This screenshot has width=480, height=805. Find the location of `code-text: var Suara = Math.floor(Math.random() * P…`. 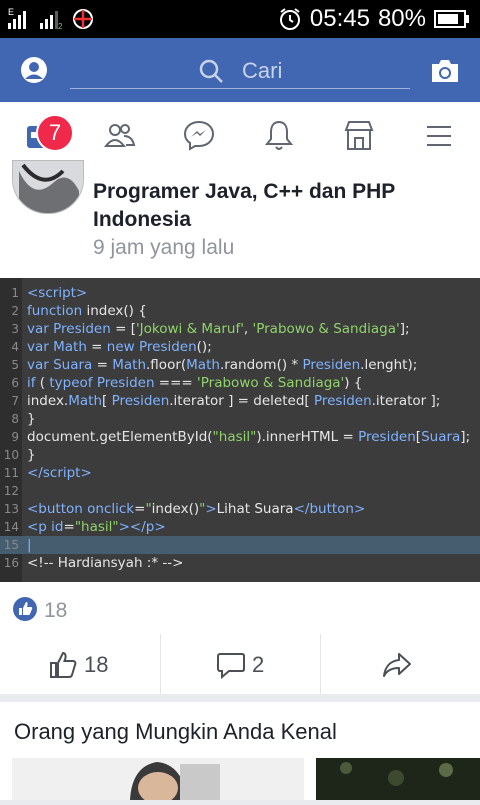

code-text: var Suara = Math.floor(Math.random() * P… is located at coordinates (222, 365).